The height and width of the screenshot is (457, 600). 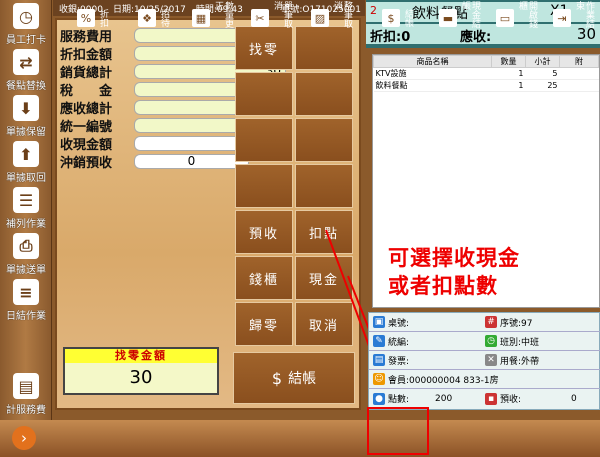 What do you see at coordinates (516, 323) in the screenshot?
I see `sequence-no: 序號:97` at bounding box center [516, 323].